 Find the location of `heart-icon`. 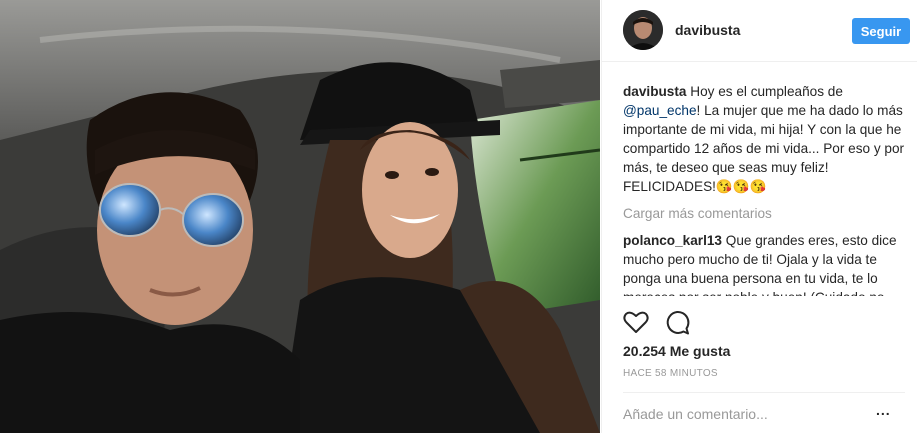

heart-icon is located at coordinates (636, 322).